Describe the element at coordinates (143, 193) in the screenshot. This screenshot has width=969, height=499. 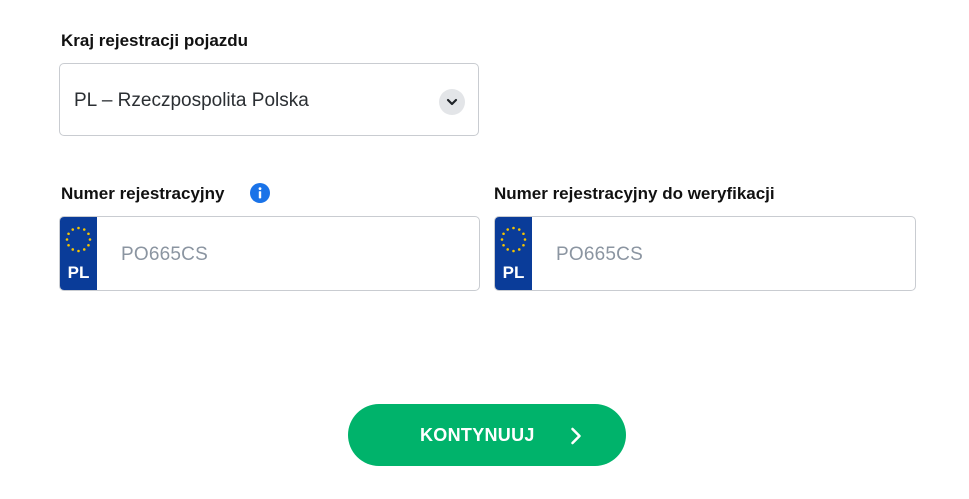
I see `registration-number-label: Numer rejestracyjny` at that location.